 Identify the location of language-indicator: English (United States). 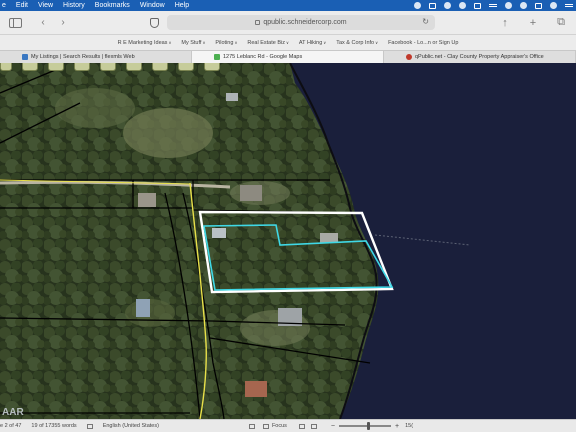
(131, 426).